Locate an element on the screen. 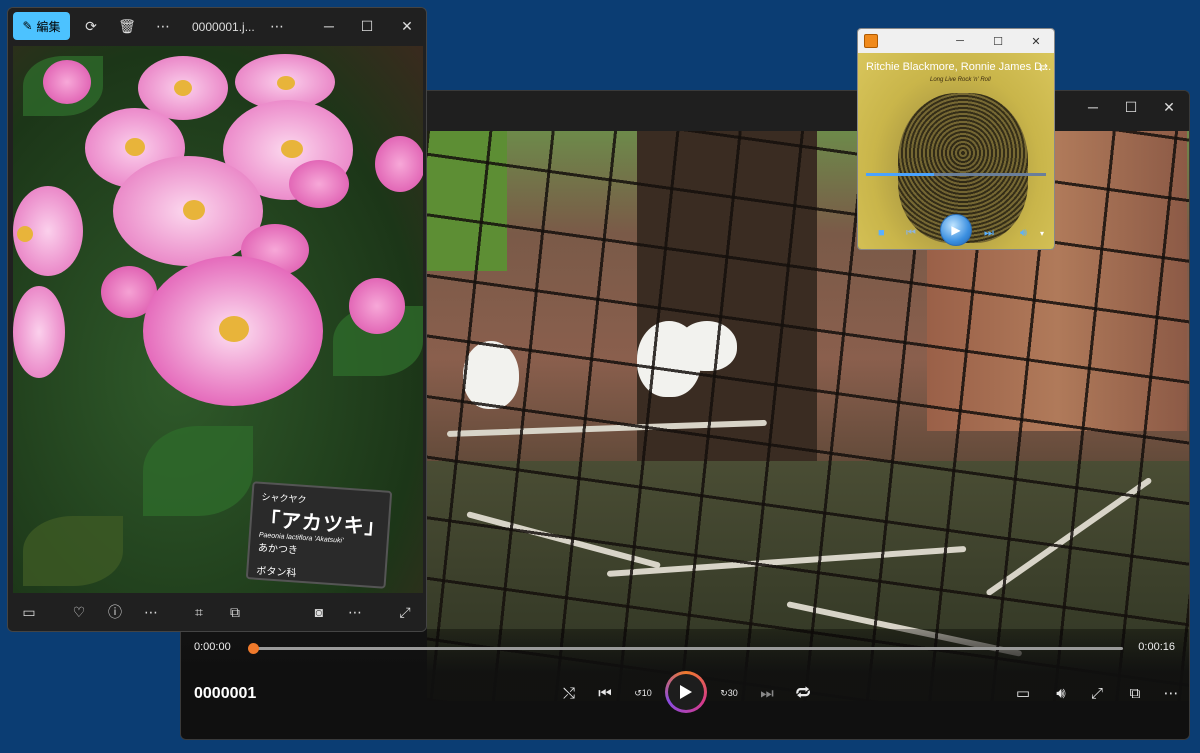 The width and height of the screenshot is (1200, 753). rotate-icon: ⟳ is located at coordinates (91, 25).